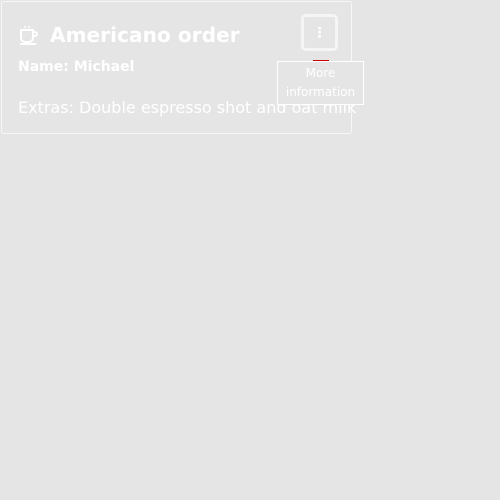  I want to click on coffee-cup-icon, so click(29, 35).